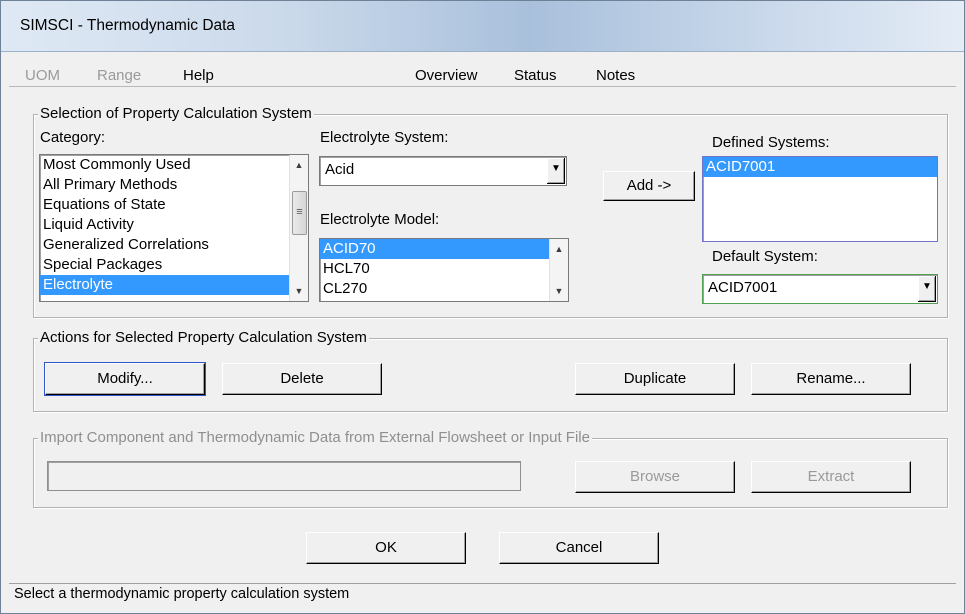  What do you see at coordinates (174, 225) in the screenshot?
I see `category-list-item: Liquid Activity` at bounding box center [174, 225].